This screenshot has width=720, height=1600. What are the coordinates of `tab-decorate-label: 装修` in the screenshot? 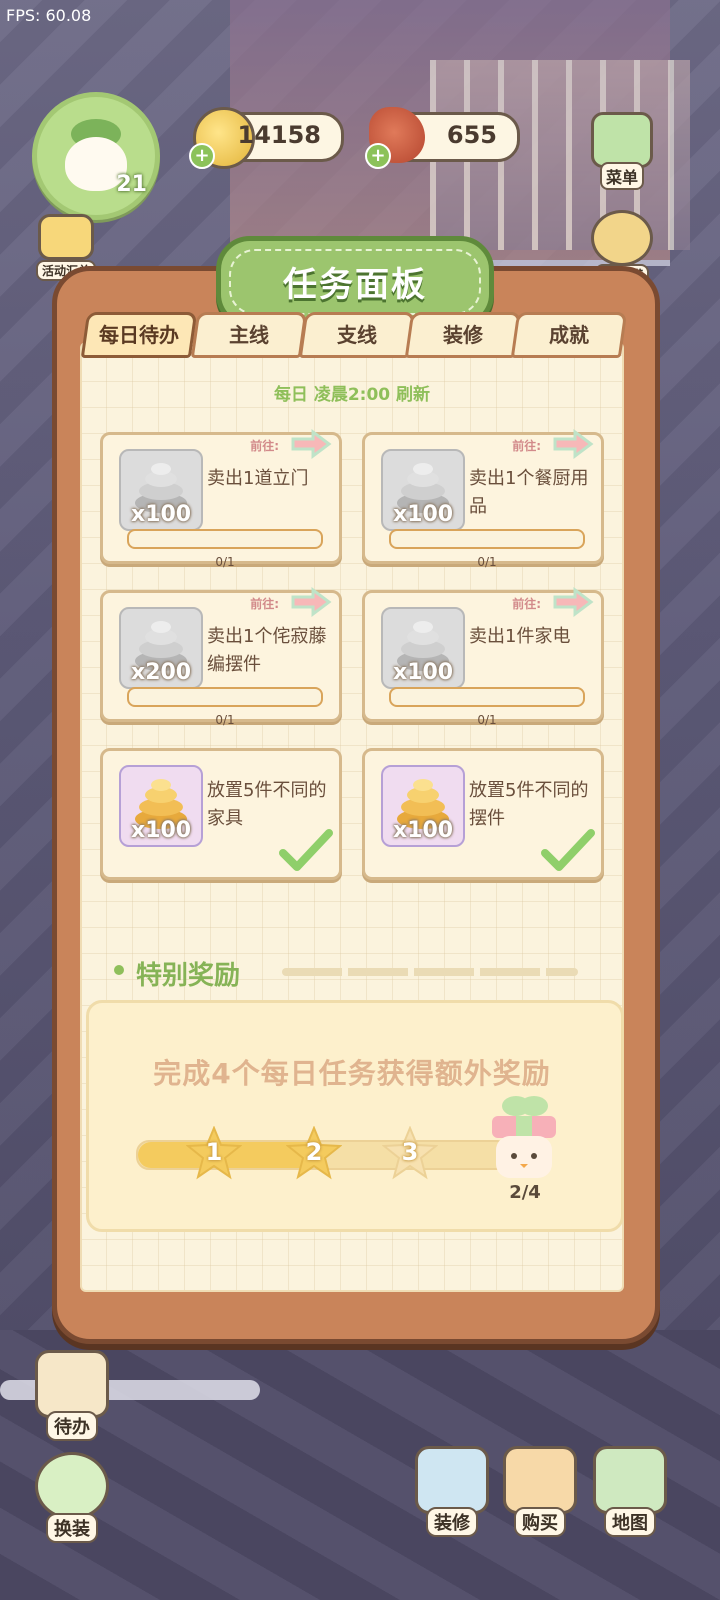 It's located at (463, 335).